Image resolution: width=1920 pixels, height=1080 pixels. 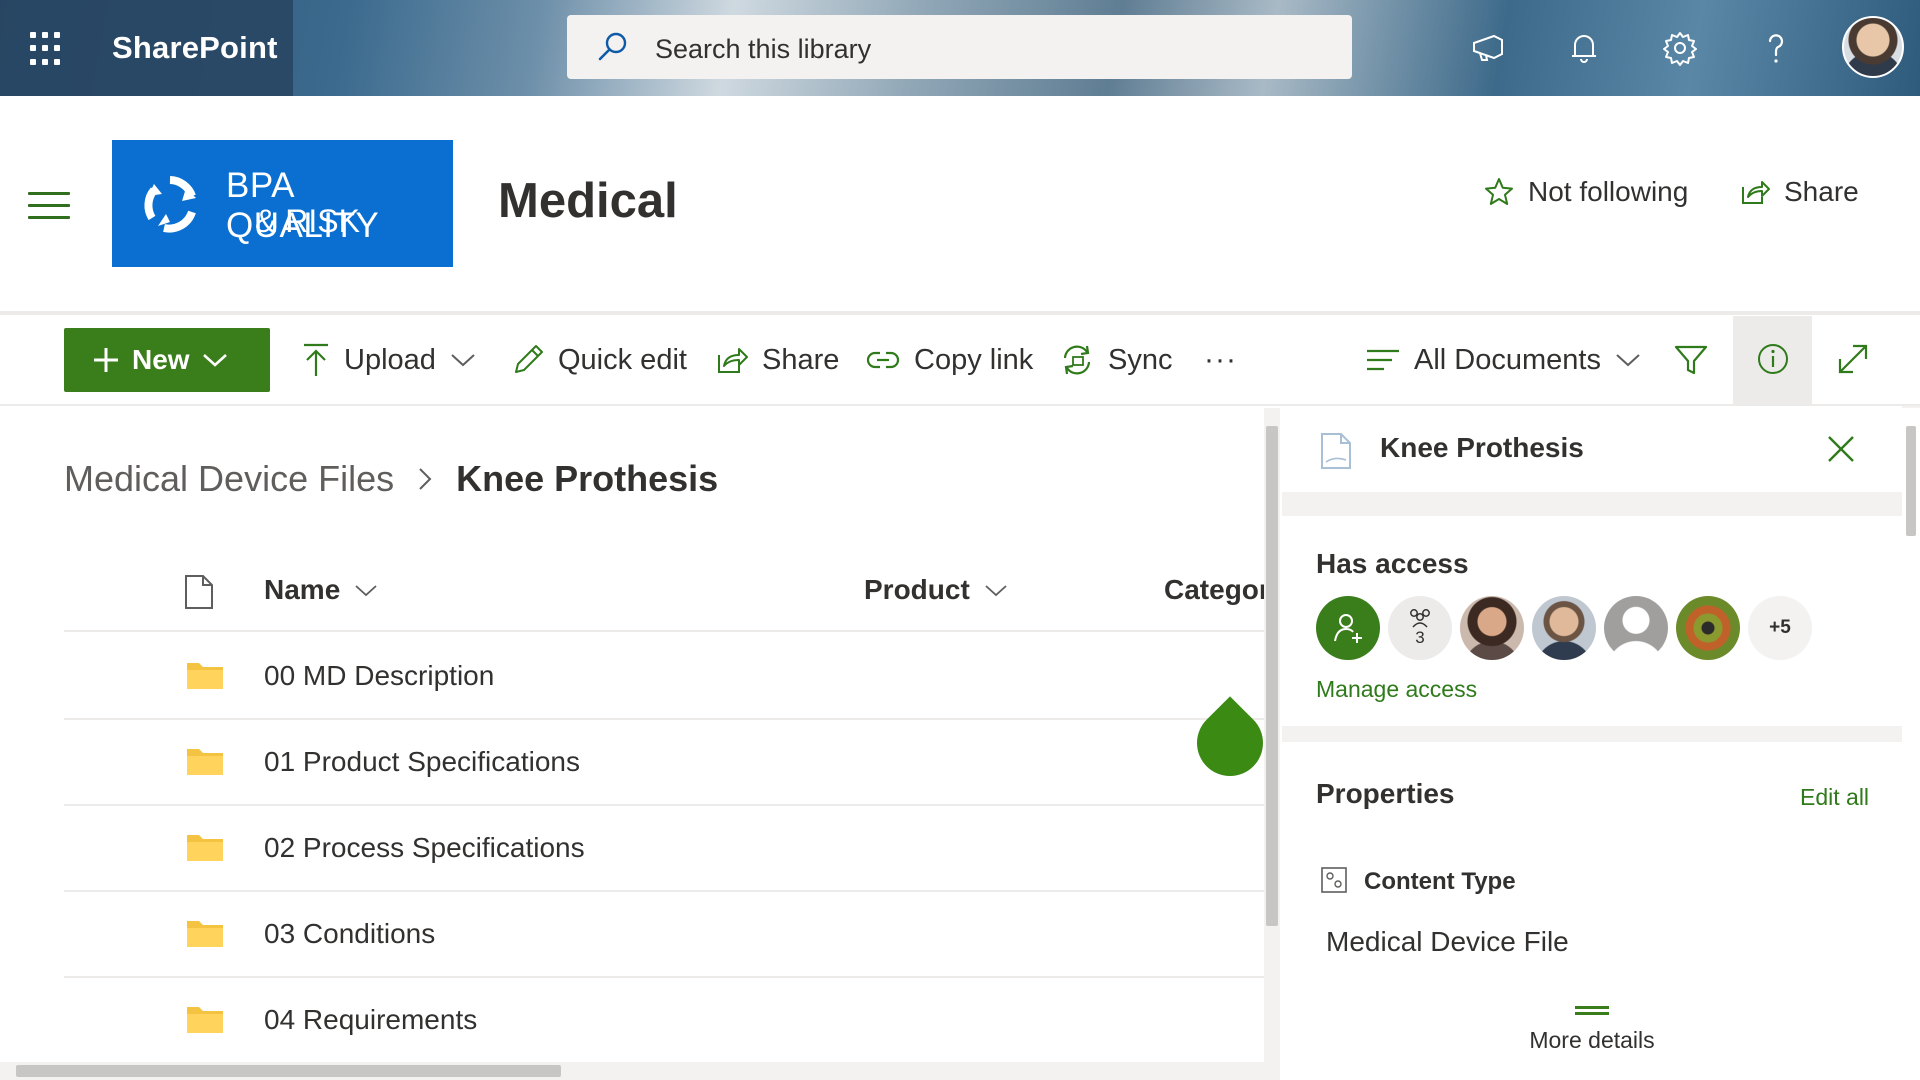 I want to click on copy-link-label: Copy link, so click(x=974, y=359).